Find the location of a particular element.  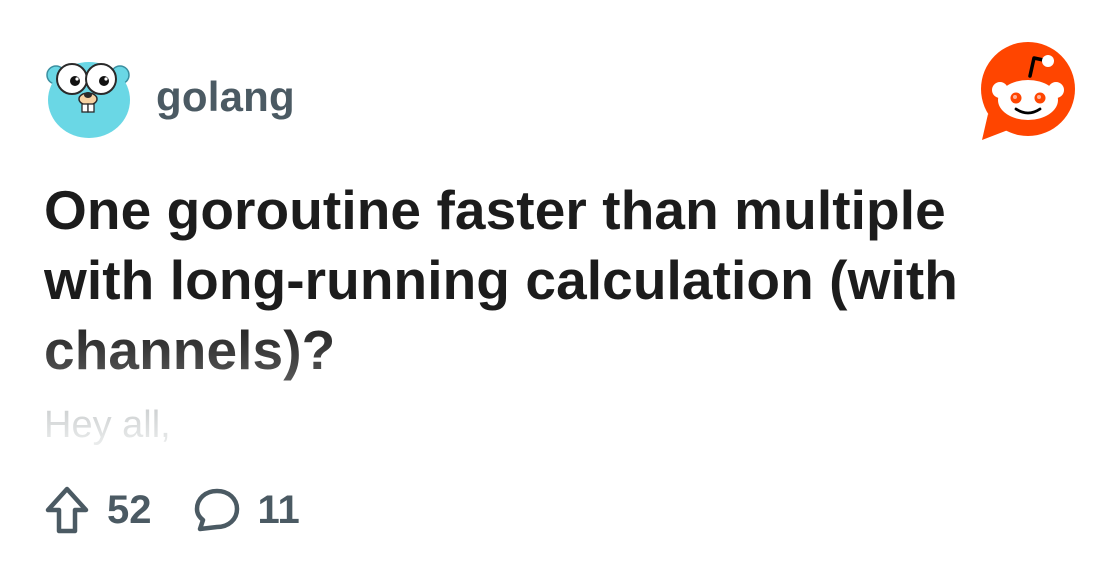

upvote-arrow-icon is located at coordinates (67, 510).